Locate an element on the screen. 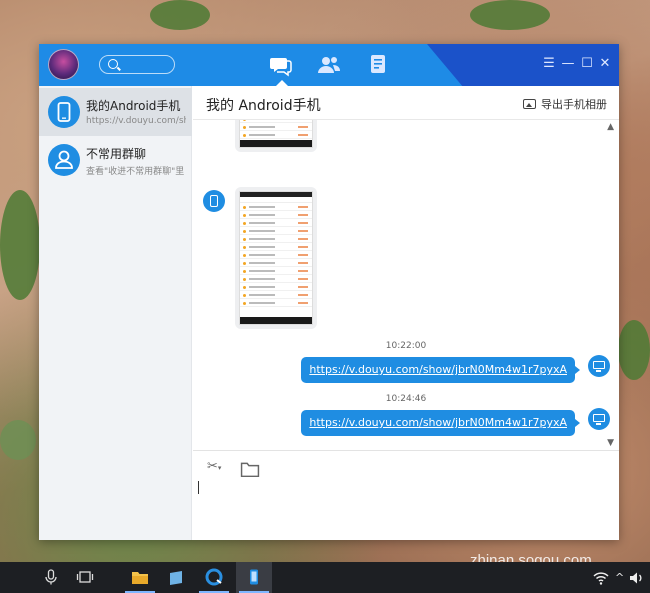  wifi-icon is located at coordinates (601, 578).